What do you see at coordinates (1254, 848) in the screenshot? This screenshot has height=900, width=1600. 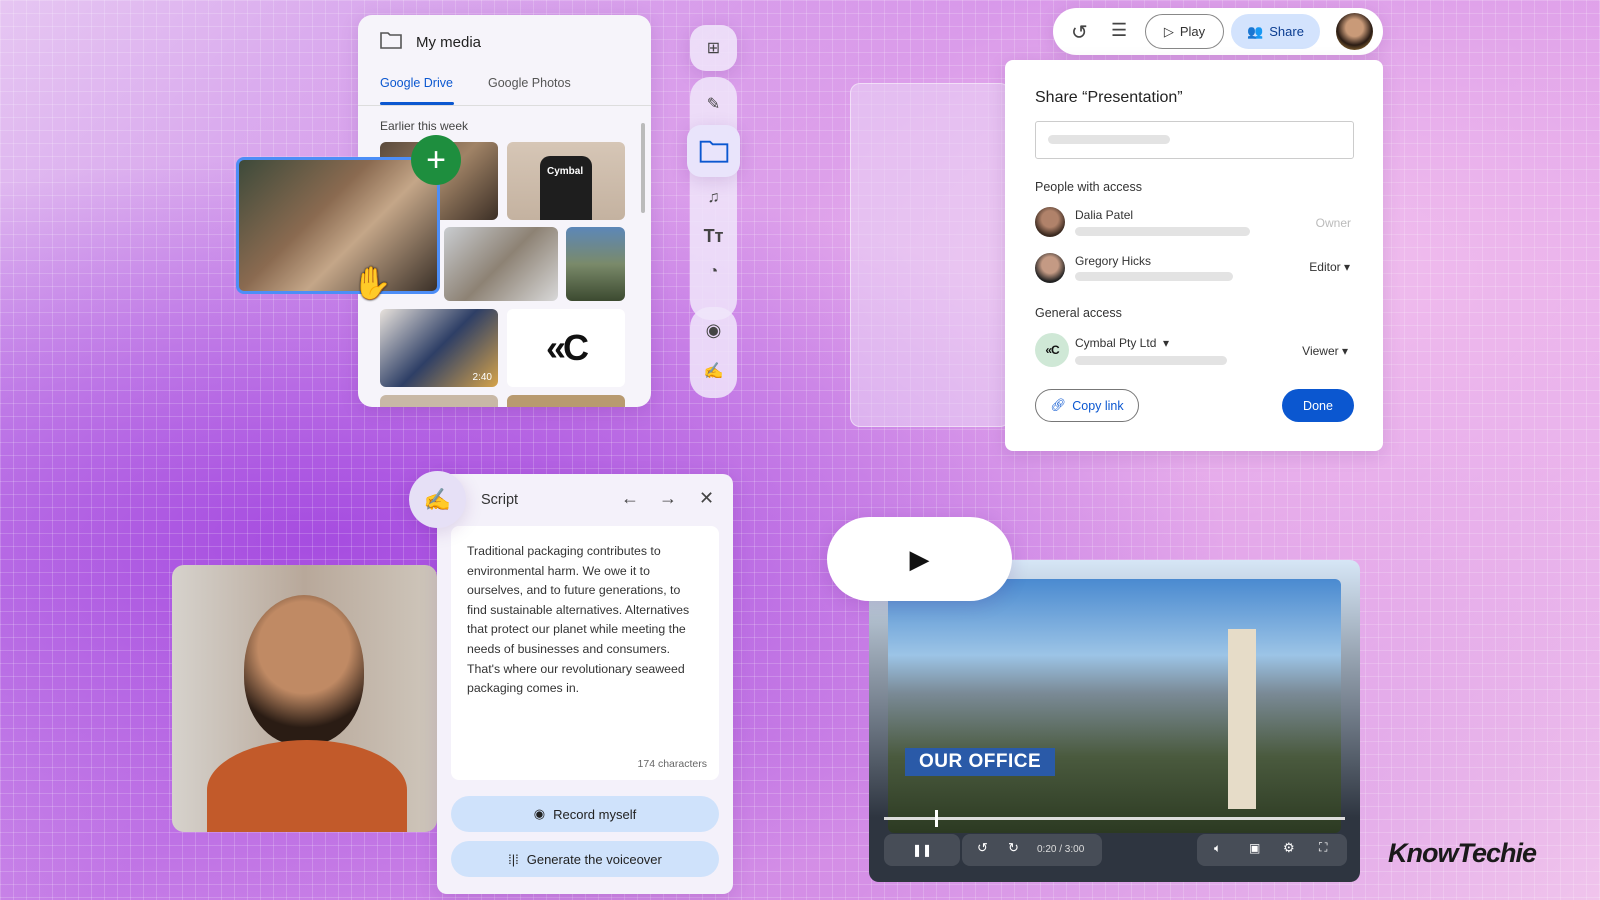 I see `captions-icon: ▣` at bounding box center [1254, 848].